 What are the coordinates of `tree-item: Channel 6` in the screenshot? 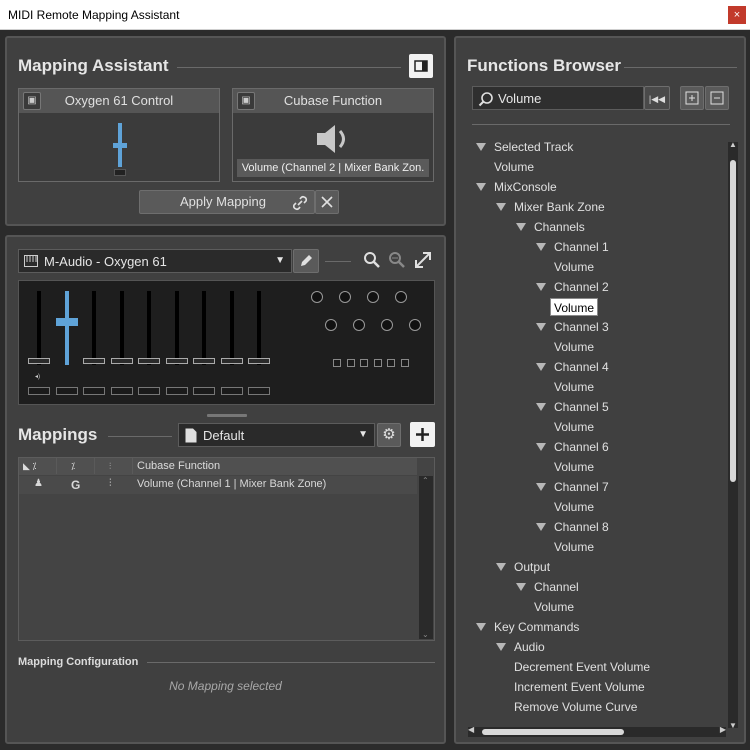 It's located at (581, 447).